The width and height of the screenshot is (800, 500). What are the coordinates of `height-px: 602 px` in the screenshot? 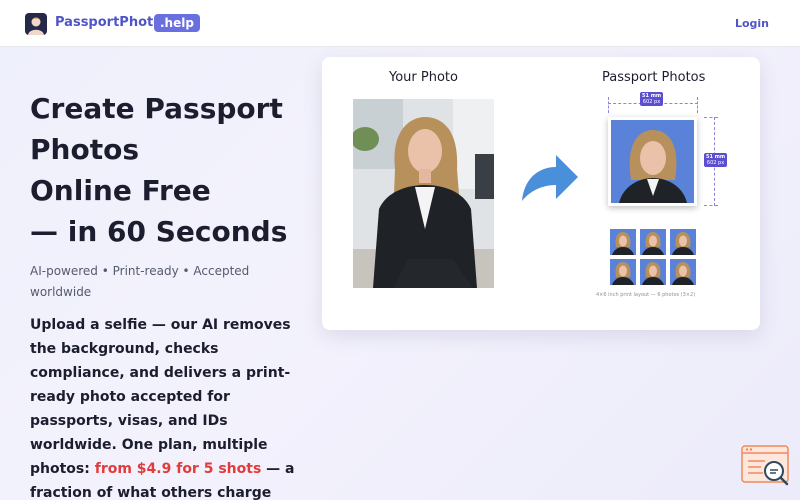 It's located at (715, 163).